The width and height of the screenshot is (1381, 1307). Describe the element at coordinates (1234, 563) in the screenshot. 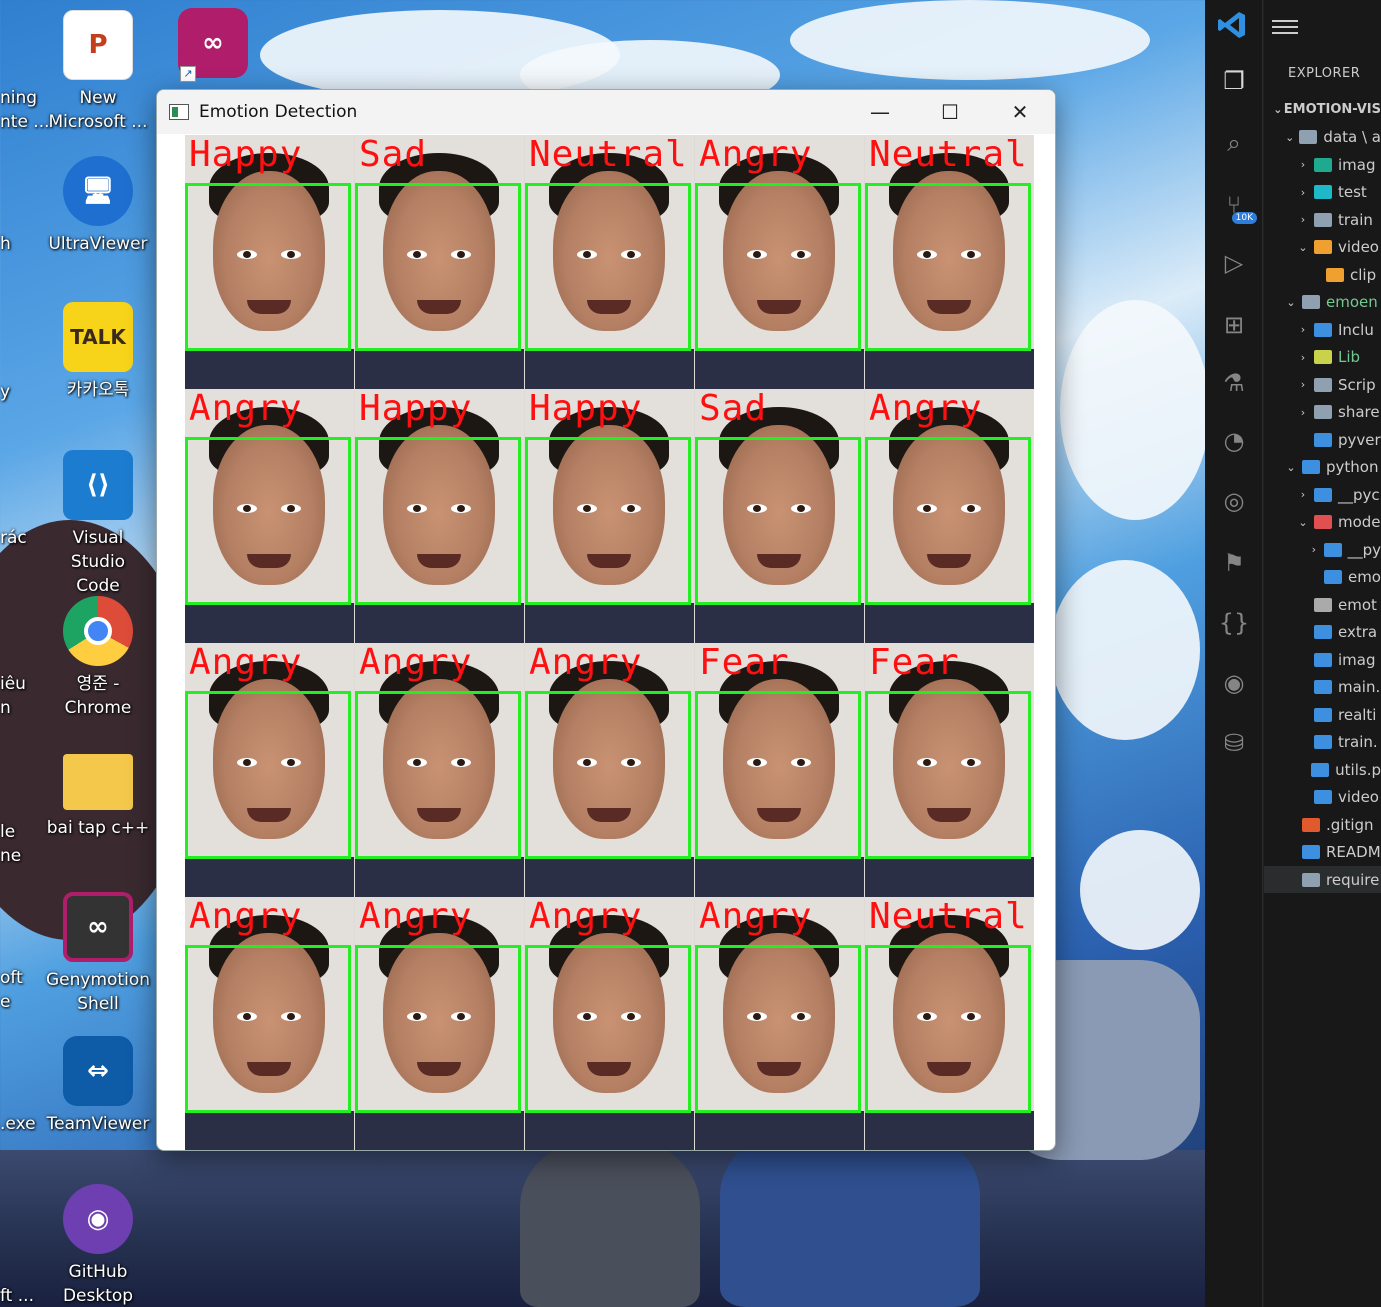

I see `bookmarks-icon: ⚑` at that location.